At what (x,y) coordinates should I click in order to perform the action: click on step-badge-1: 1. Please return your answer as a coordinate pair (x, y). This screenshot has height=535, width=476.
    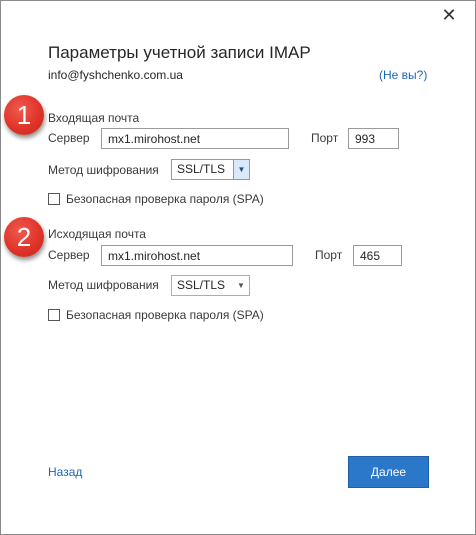
    Looking at the image, I should click on (24, 115).